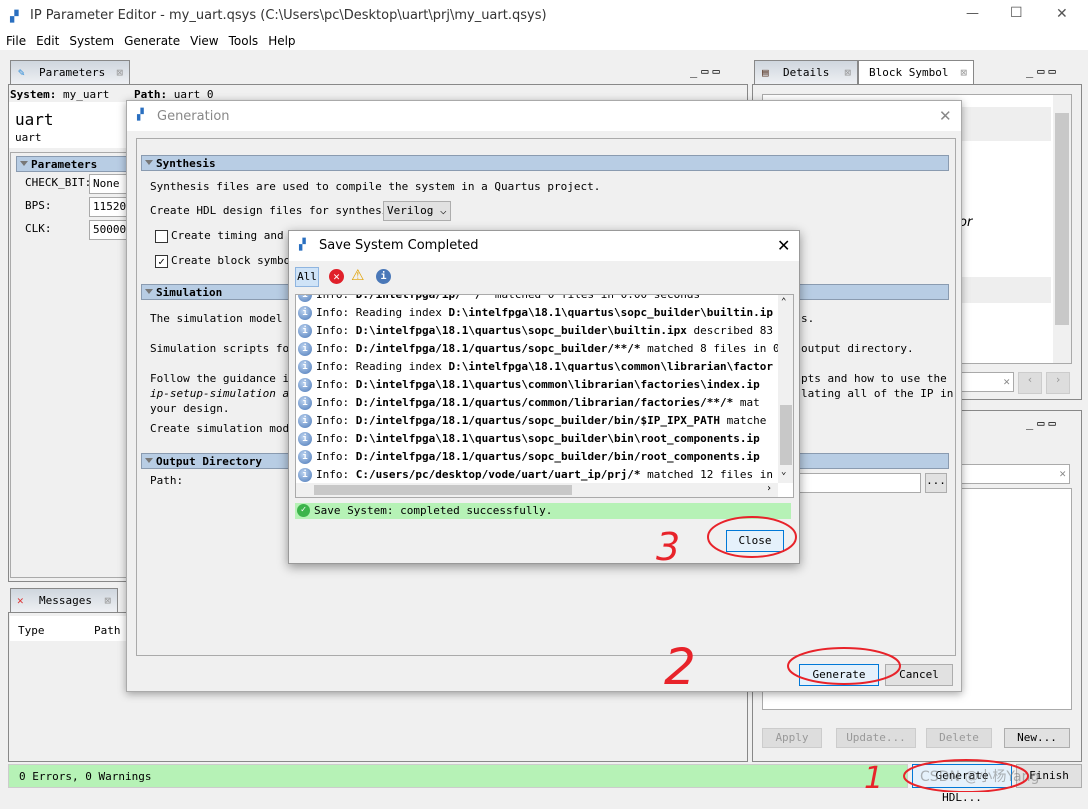 Image resolution: width=1088 pixels, height=809 pixels. What do you see at coordinates (752, 537) in the screenshot?
I see `annotation-circle-close` at bounding box center [752, 537].